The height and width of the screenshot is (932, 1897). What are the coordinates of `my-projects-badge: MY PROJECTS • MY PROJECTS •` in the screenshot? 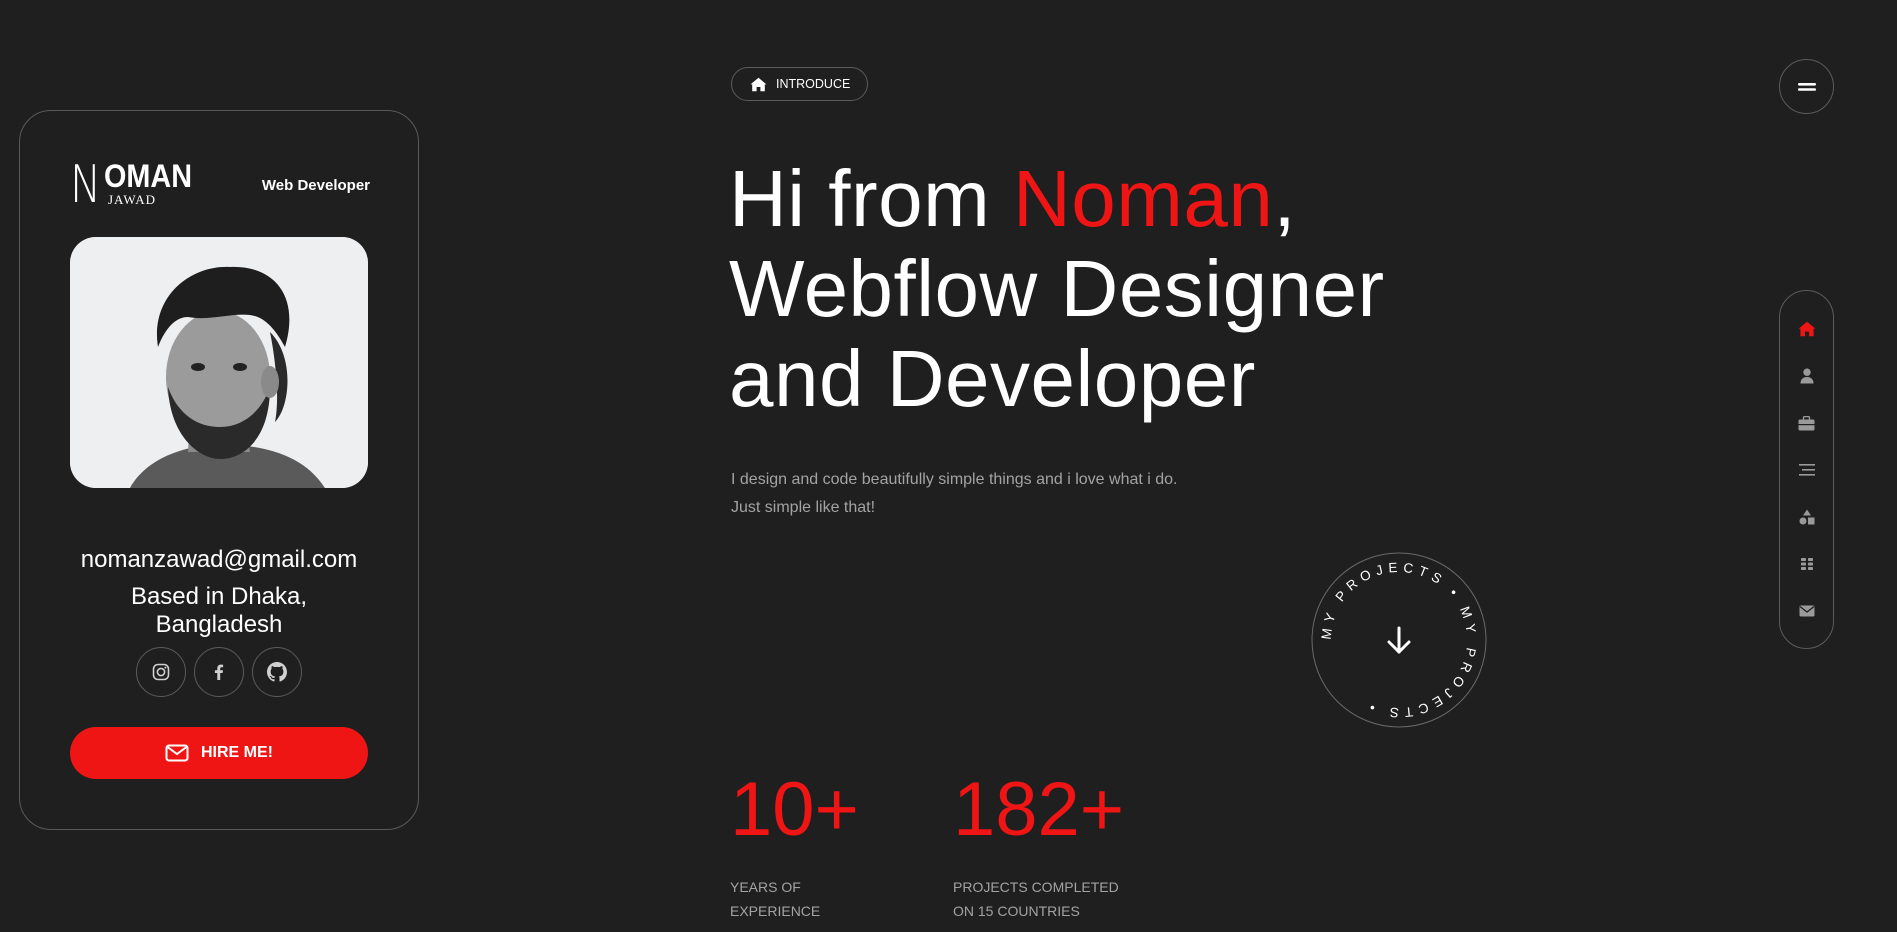 It's located at (1399, 640).